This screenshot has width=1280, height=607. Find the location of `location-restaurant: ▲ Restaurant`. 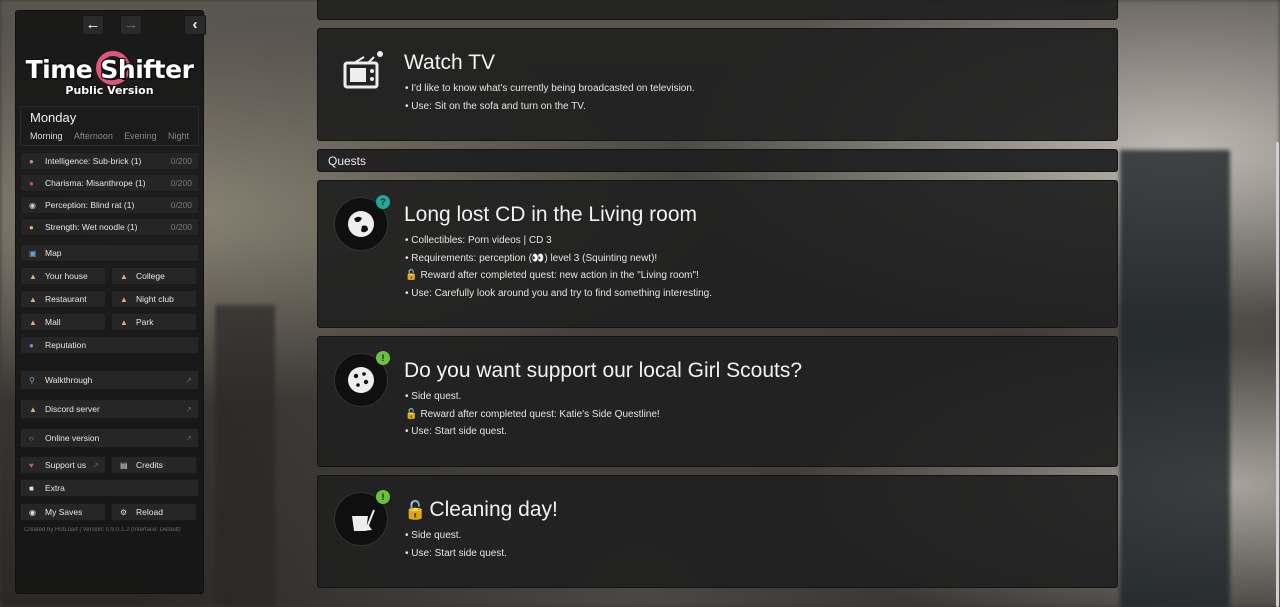

location-restaurant: ▲ Restaurant is located at coordinates (63, 299).